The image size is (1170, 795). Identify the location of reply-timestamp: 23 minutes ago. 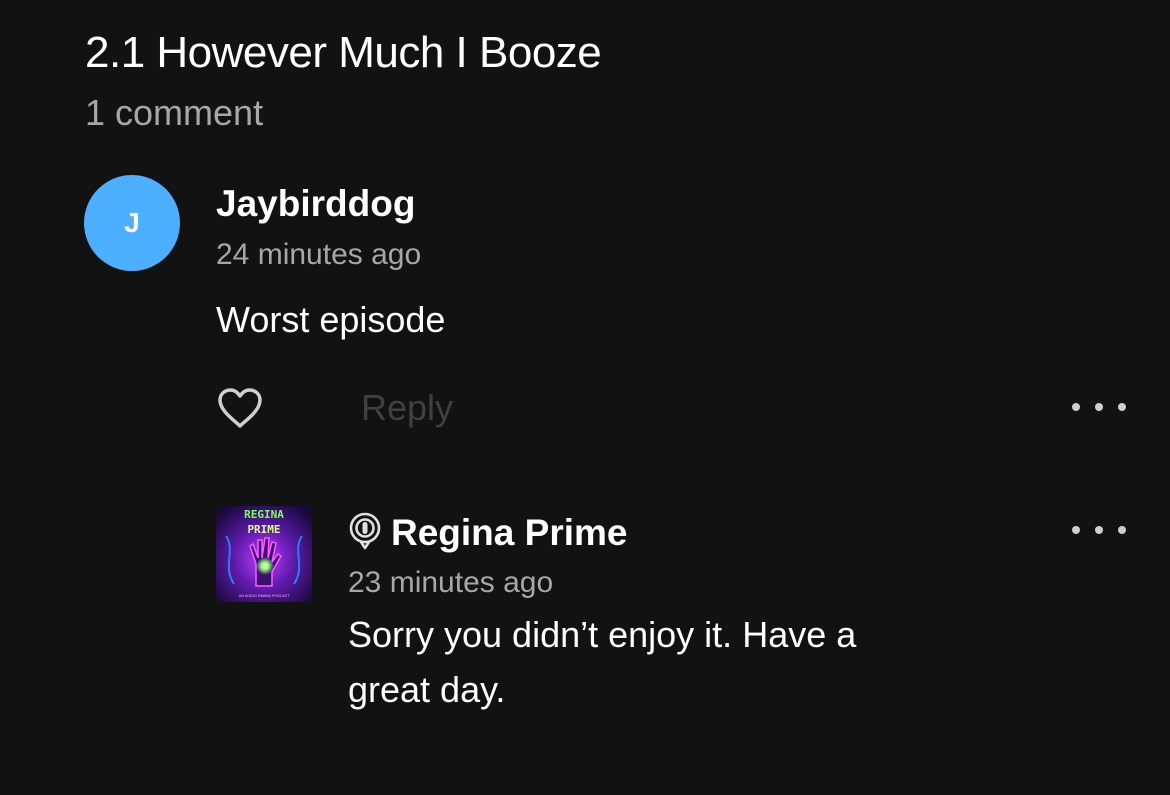
(451, 582).